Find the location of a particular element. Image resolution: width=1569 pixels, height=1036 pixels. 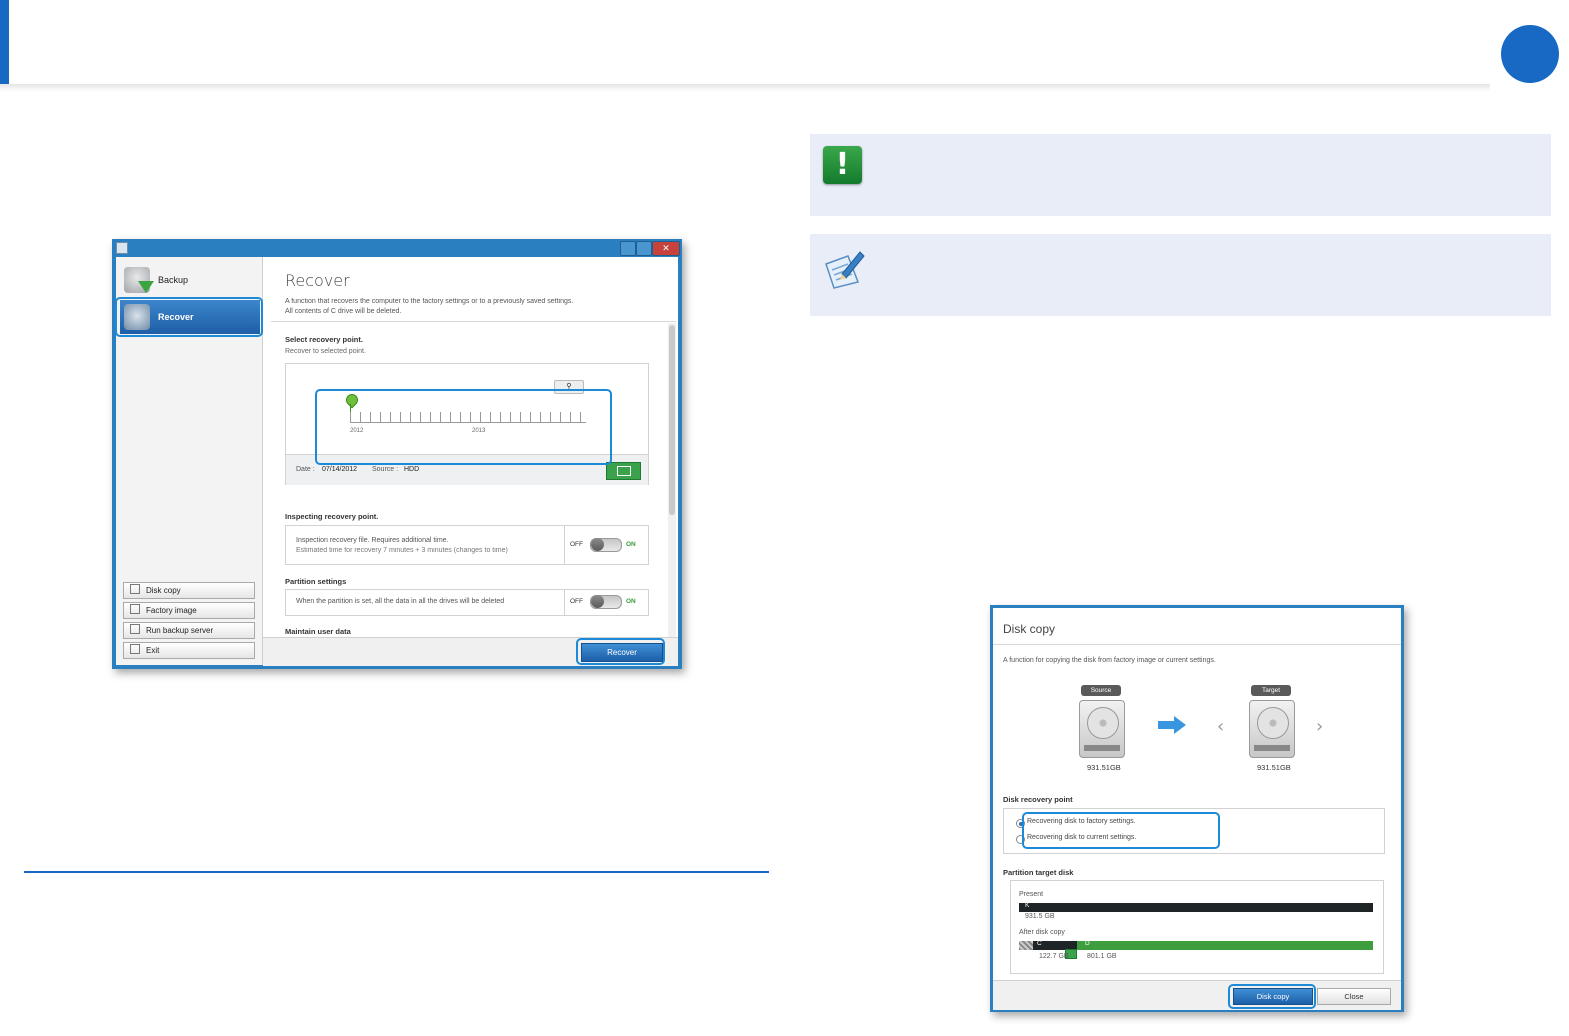

target-disk-icon is located at coordinates (1272, 729).